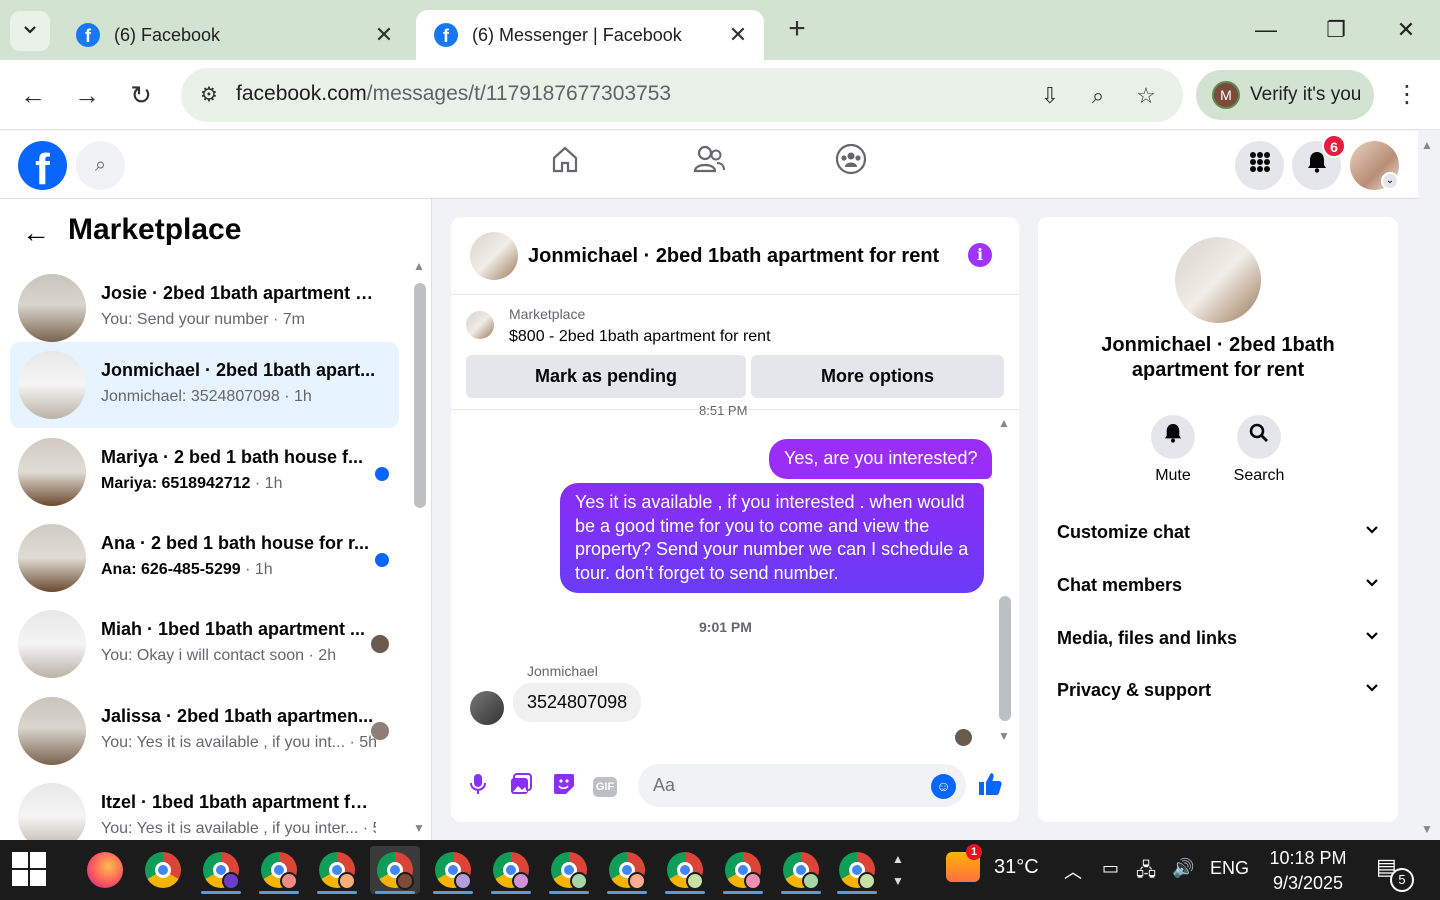 This screenshot has width=1440, height=900. What do you see at coordinates (1098, 96) in the screenshot?
I see `zoom-icon: ⌕` at bounding box center [1098, 96].